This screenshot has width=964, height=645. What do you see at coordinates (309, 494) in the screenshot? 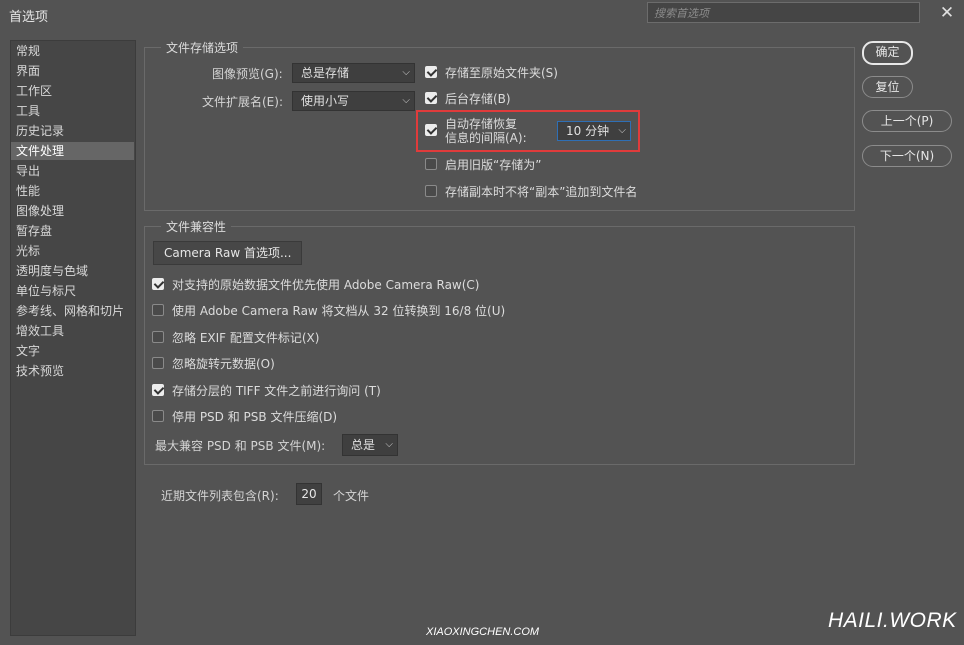
I see `recent-files-count-input: 20` at bounding box center [309, 494].